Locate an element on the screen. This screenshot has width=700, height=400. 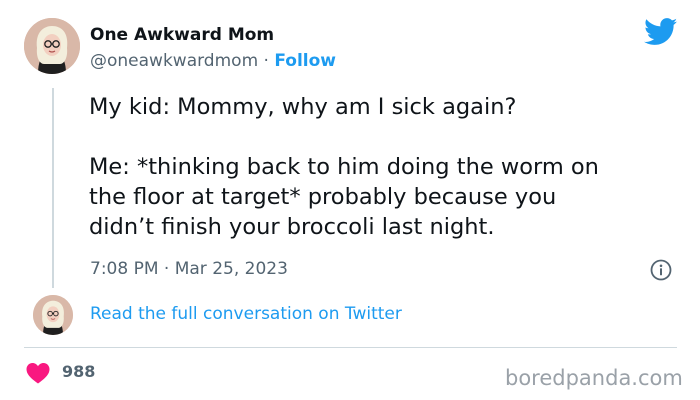
author-name: One Awkward Mom is located at coordinates (182, 35).